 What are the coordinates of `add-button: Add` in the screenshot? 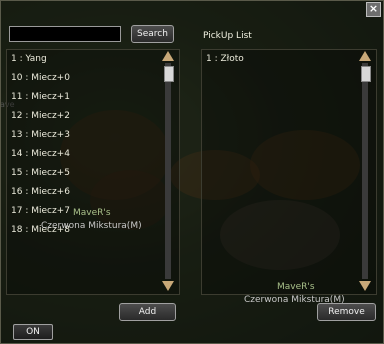 It's located at (147, 312).